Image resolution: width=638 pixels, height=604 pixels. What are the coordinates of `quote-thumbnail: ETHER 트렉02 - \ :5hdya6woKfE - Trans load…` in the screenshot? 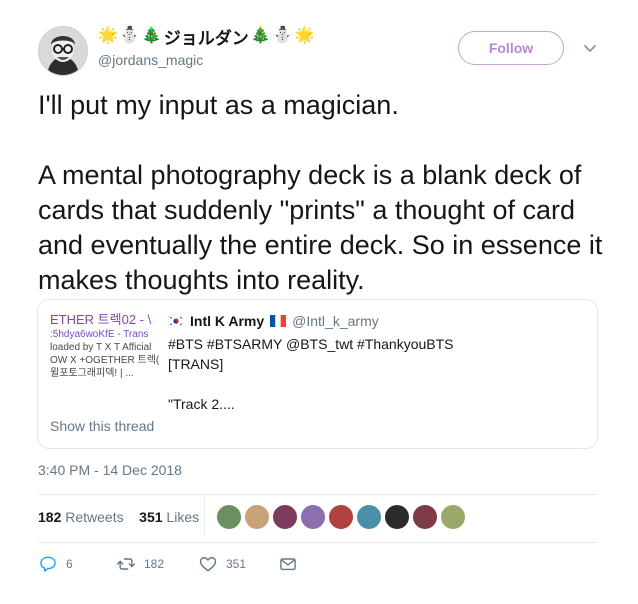 It's located at (107, 362).